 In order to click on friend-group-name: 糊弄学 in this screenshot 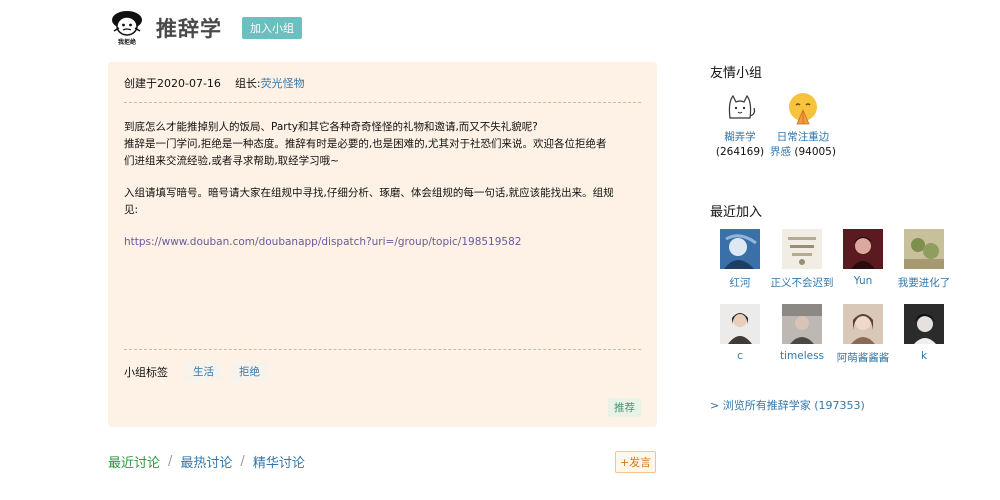, I will do `click(740, 137)`.